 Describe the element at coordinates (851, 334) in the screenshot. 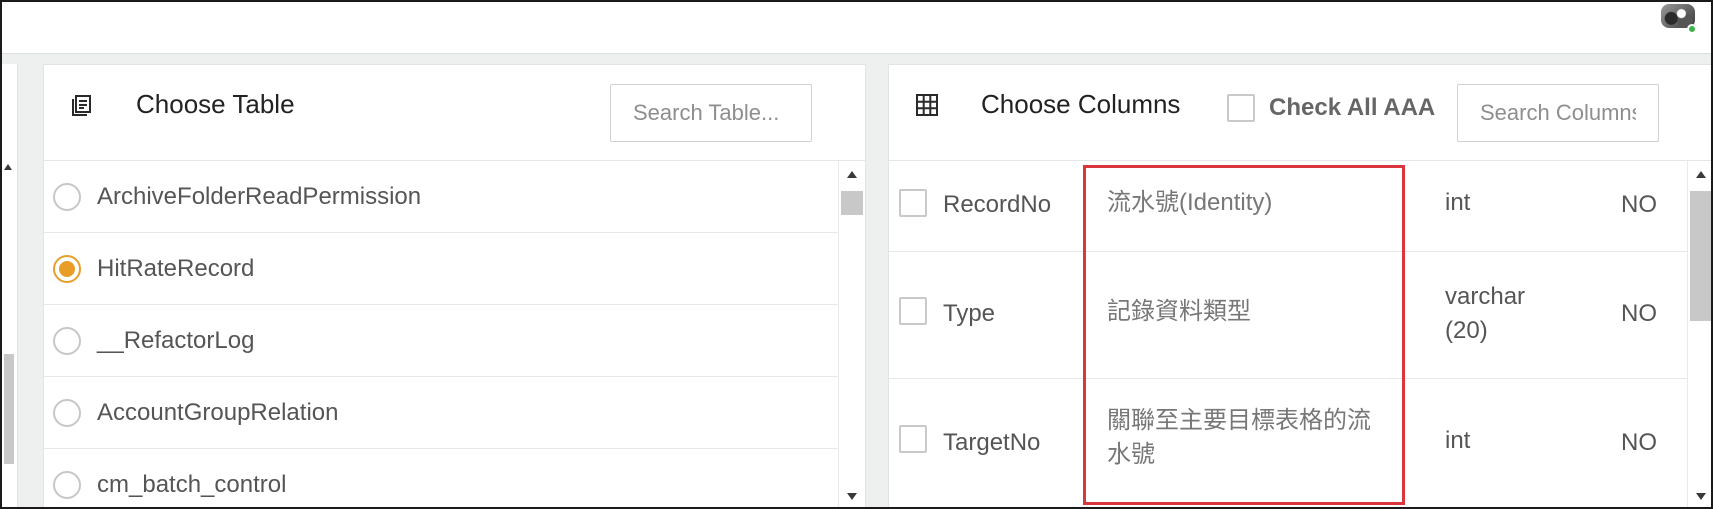

I see `table-list-scrollbar` at that location.